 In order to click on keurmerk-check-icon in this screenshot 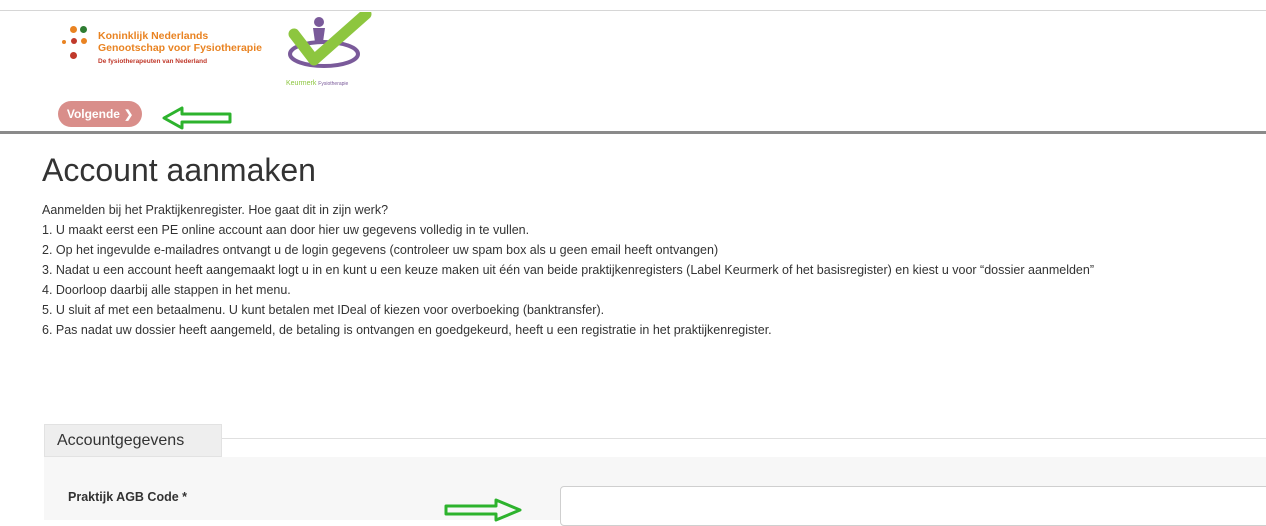, I will do `click(330, 40)`.